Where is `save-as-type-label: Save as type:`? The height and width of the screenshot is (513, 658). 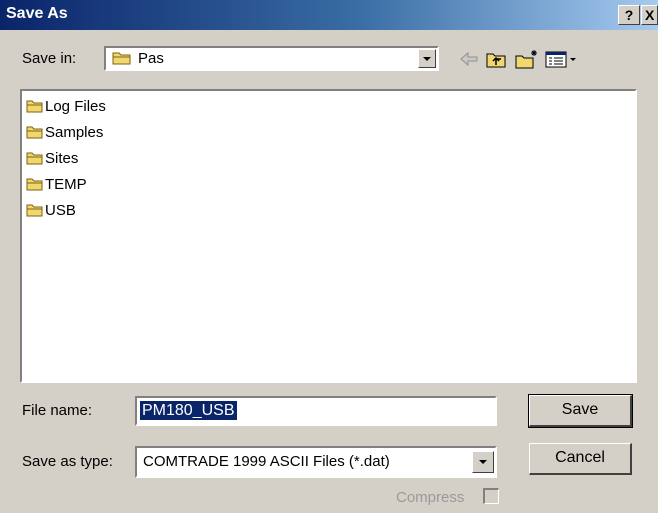
save-as-type-label: Save as type: is located at coordinates (67, 461).